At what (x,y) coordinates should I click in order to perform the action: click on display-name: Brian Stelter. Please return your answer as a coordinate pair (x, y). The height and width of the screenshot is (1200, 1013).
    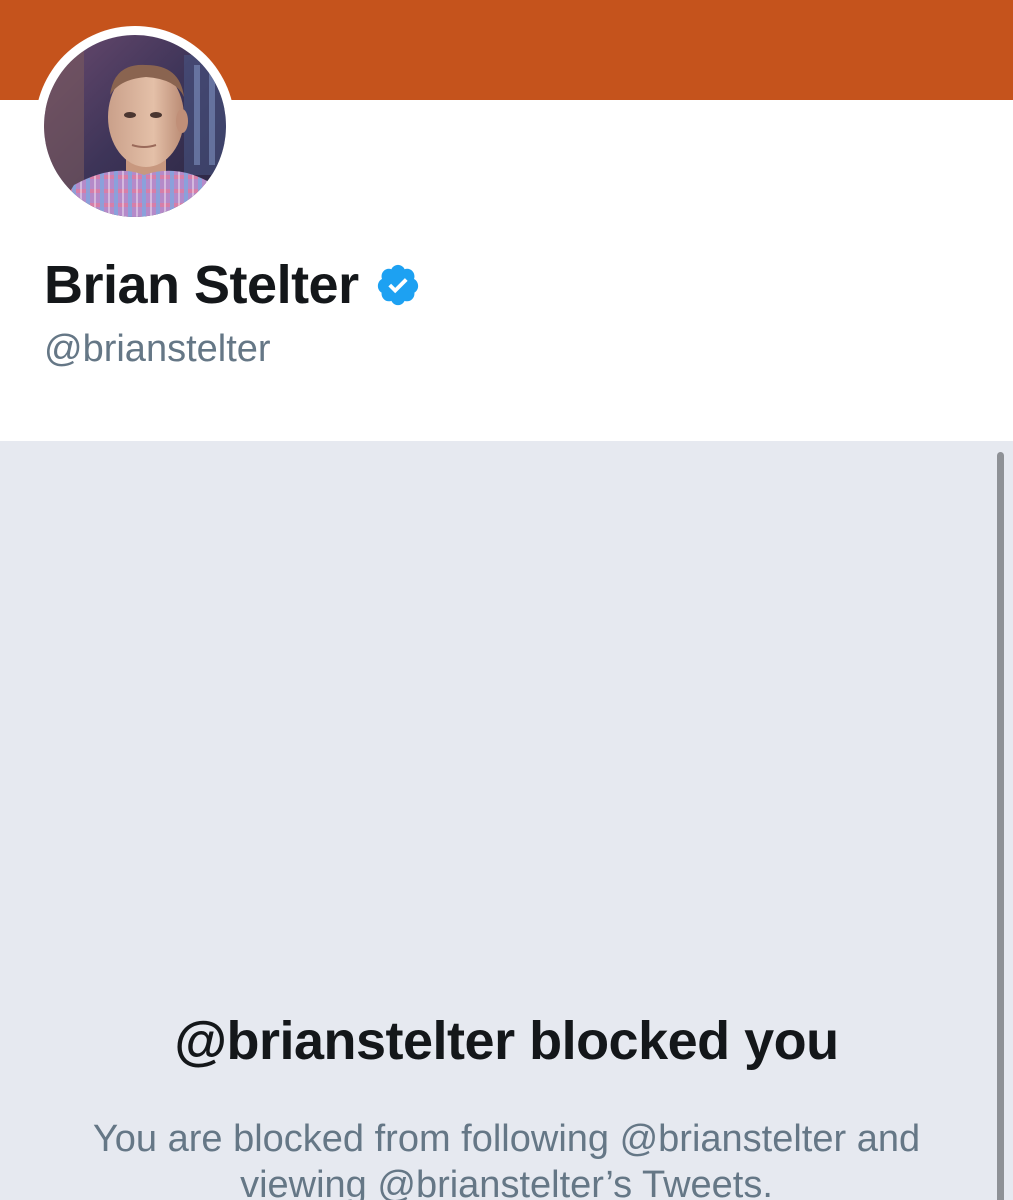
    Looking at the image, I should click on (201, 285).